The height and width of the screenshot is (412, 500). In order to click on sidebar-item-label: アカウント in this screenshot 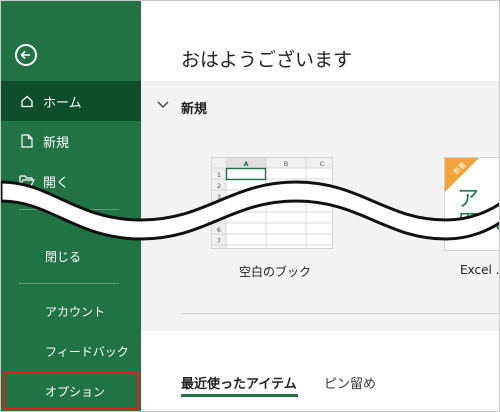, I will do `click(75, 311)`.